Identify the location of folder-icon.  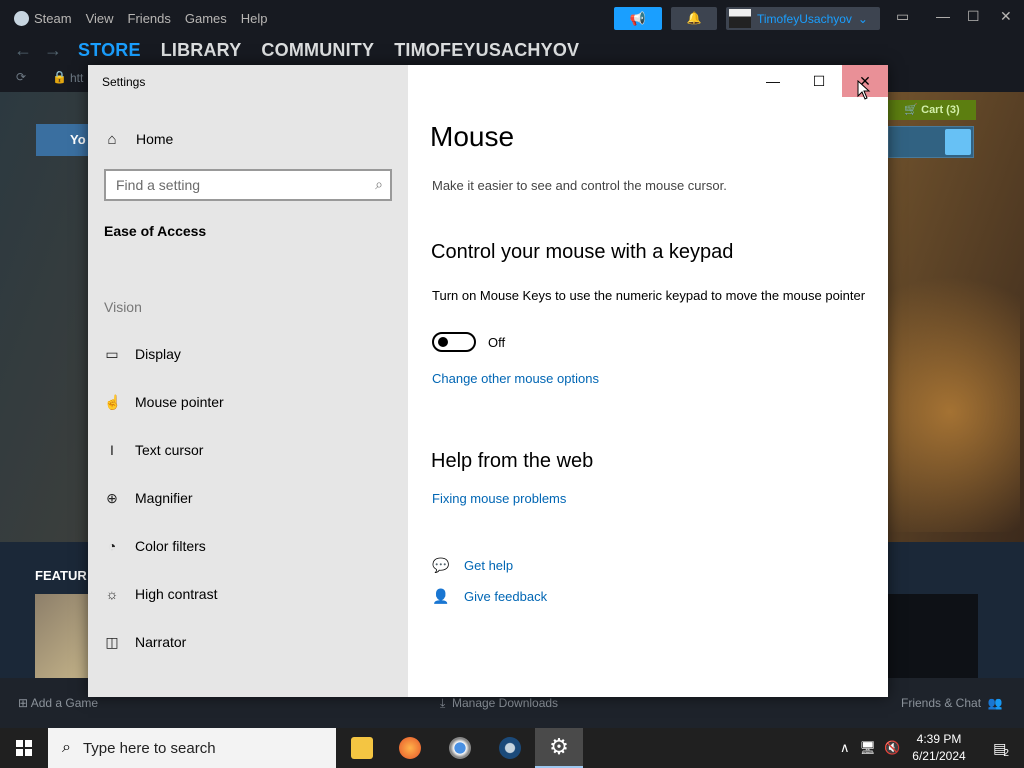
(362, 748).